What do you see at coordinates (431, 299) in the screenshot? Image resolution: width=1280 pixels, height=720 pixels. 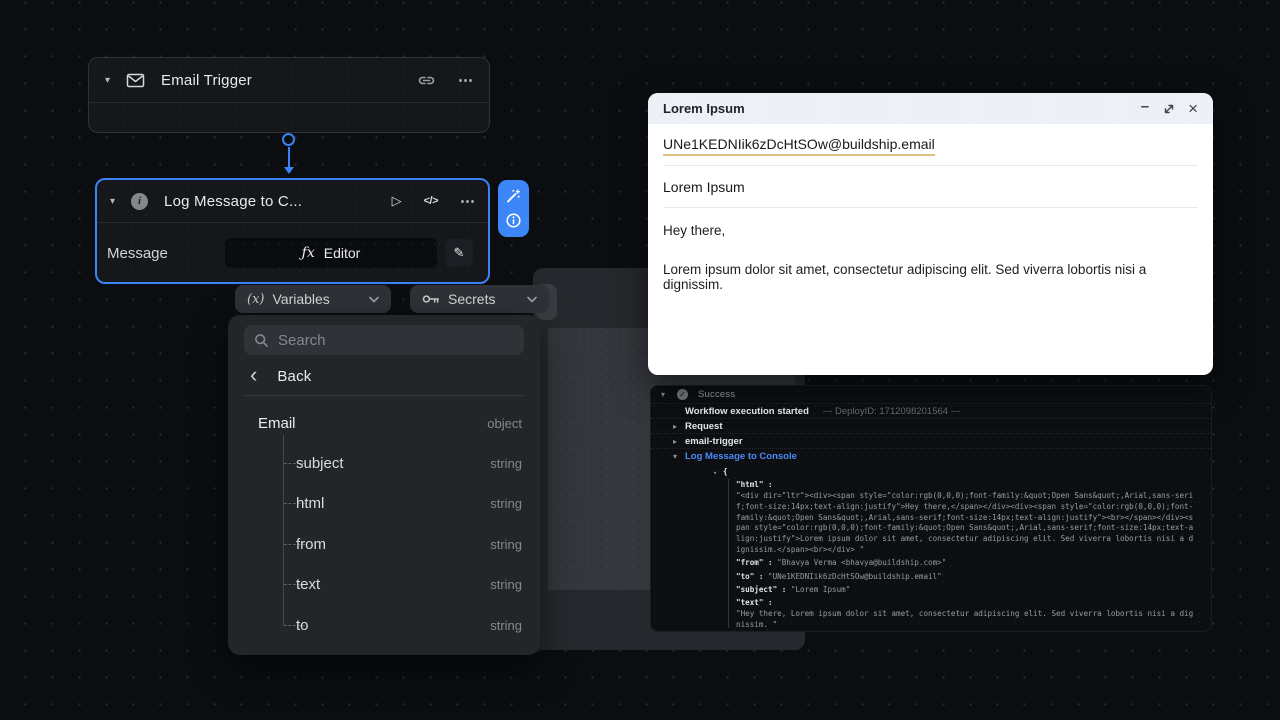 I see `key-icon` at bounding box center [431, 299].